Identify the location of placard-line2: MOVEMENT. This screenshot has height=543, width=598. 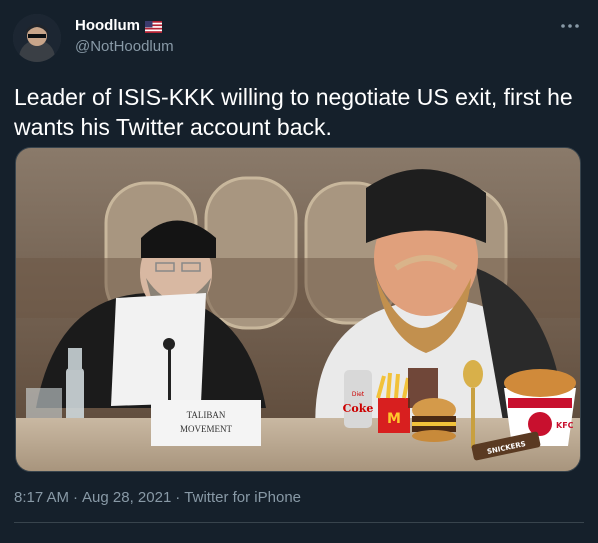
(206, 429).